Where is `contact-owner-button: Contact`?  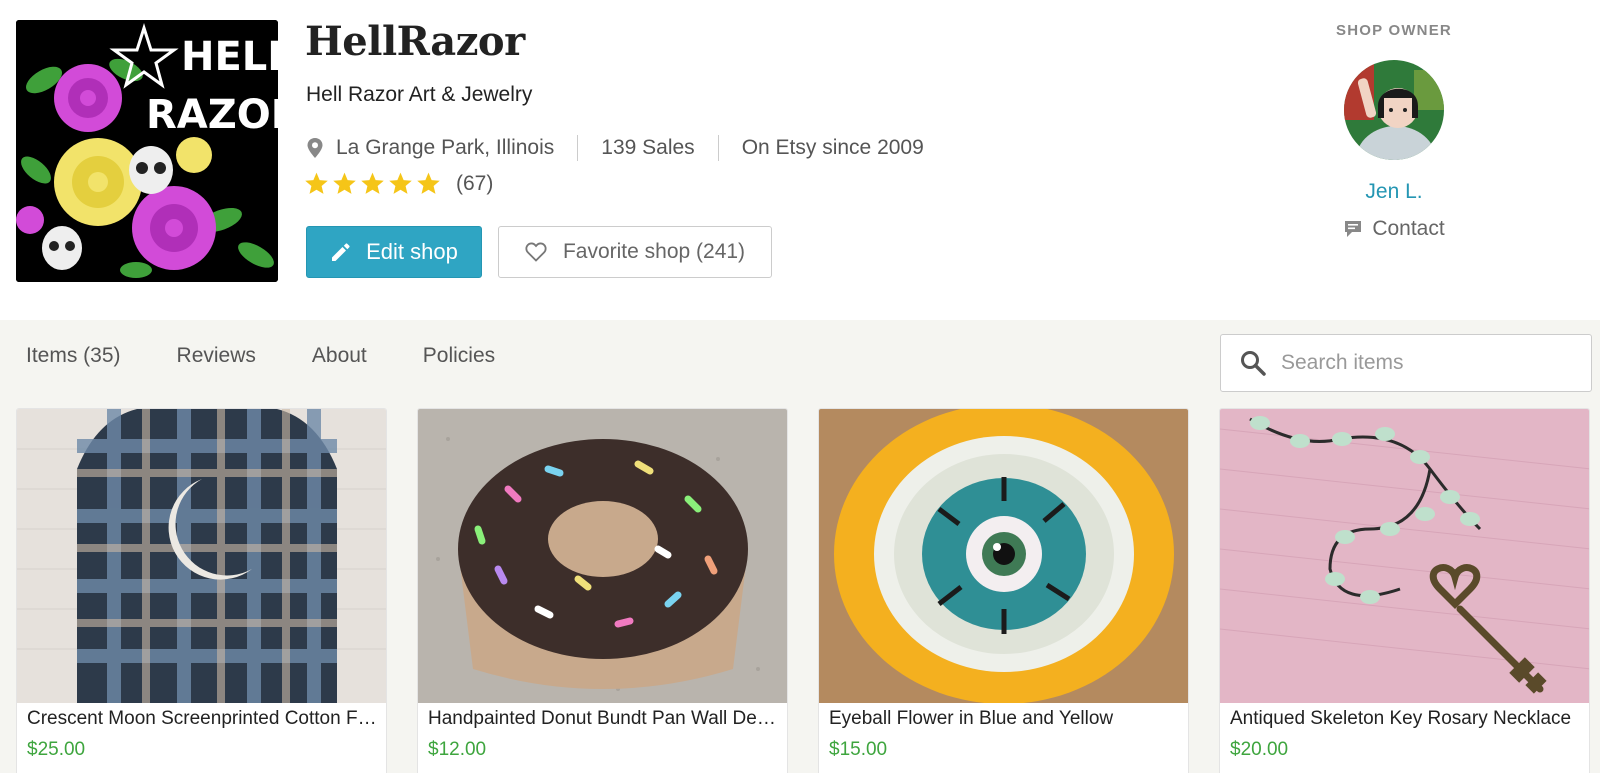
contact-owner-button: Contact is located at coordinates (1394, 229).